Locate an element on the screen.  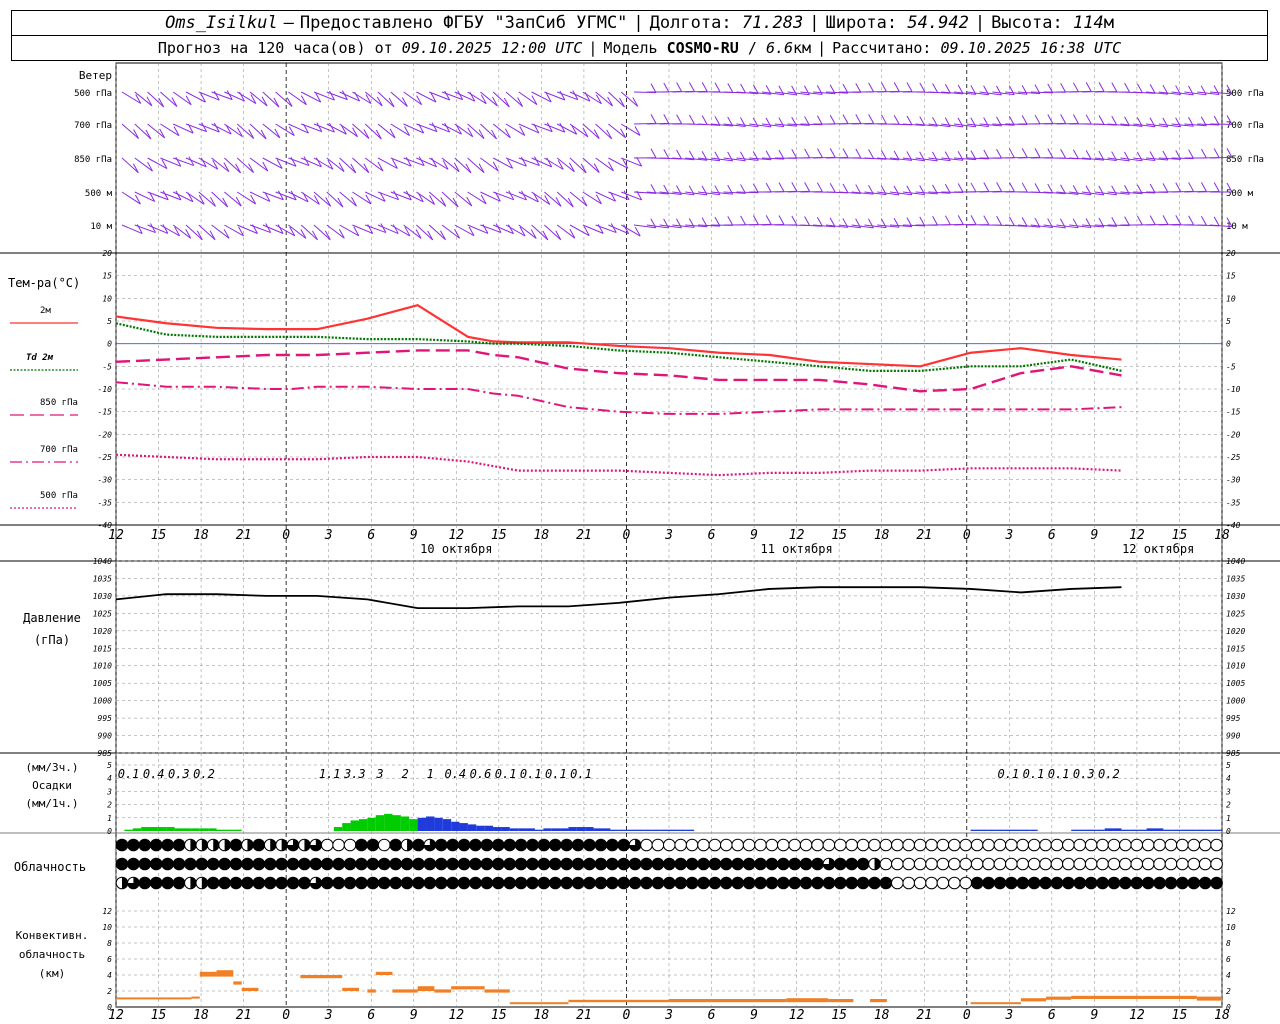
wind-level-label: 700 гПа is located at coordinates (93, 126).